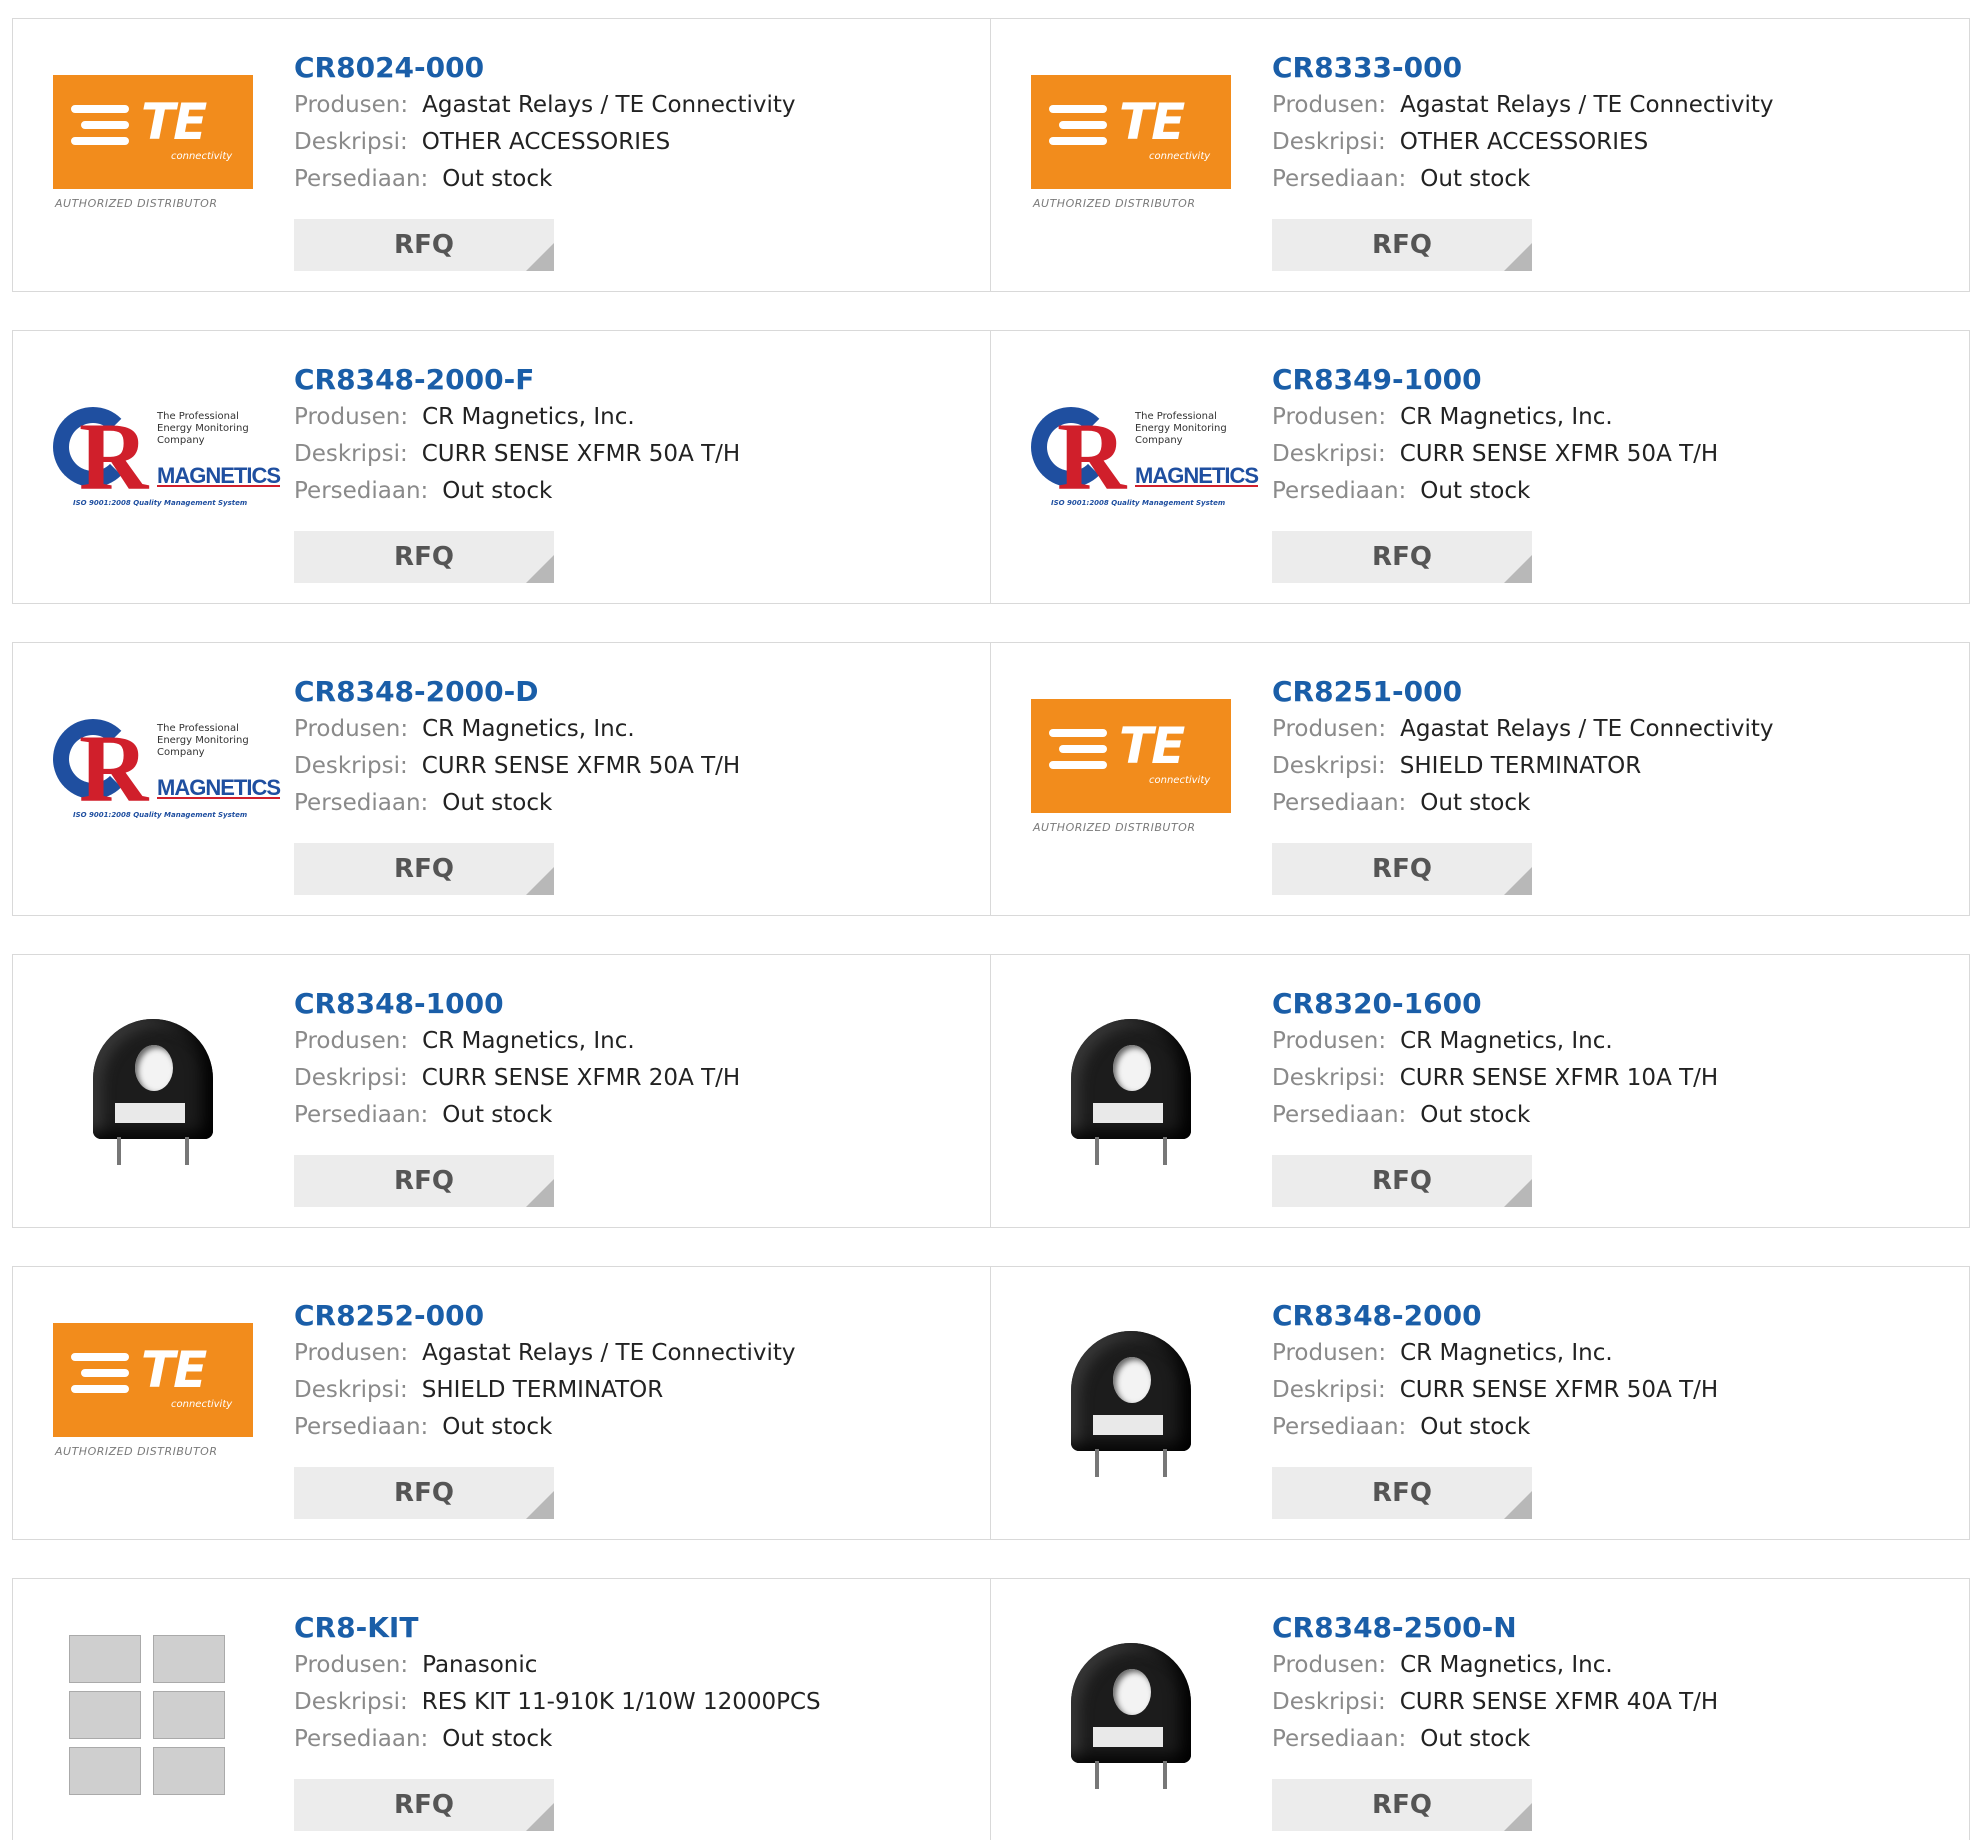  I want to click on manufacturer-line: Produsen: Panasonic, so click(632, 1665).